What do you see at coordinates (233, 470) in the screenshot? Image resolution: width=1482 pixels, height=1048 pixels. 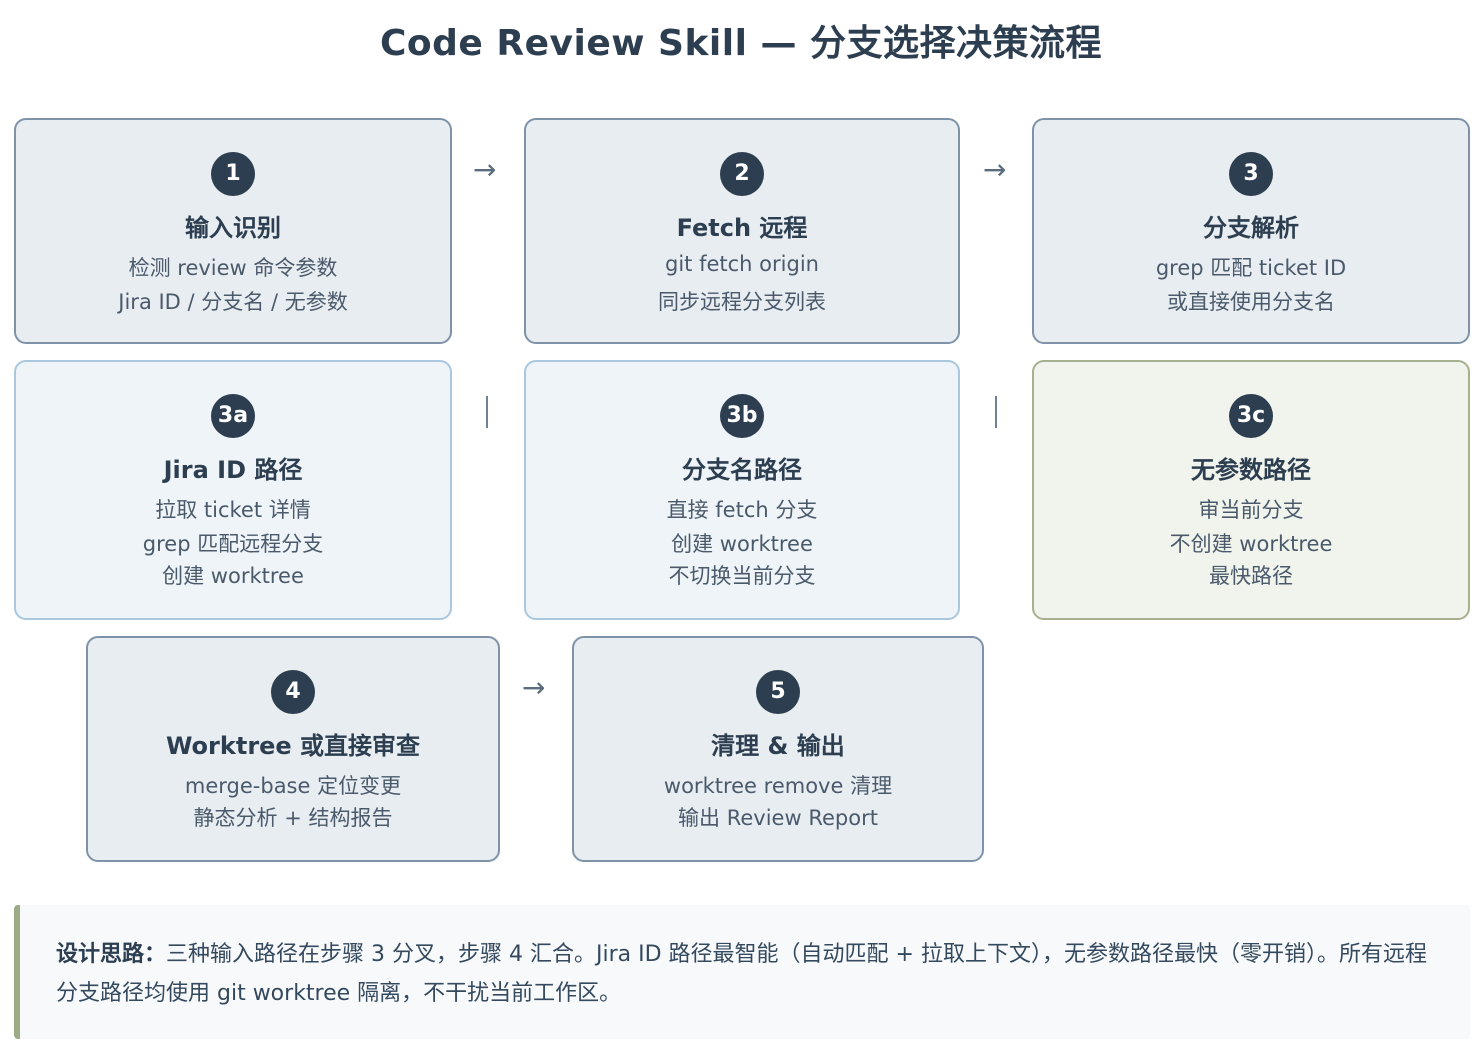 I see `step-title: Jira ID 路径` at bounding box center [233, 470].